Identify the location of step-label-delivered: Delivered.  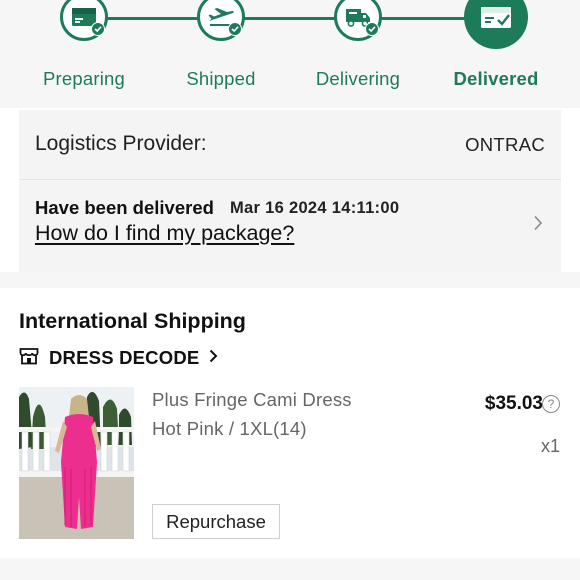
(496, 78).